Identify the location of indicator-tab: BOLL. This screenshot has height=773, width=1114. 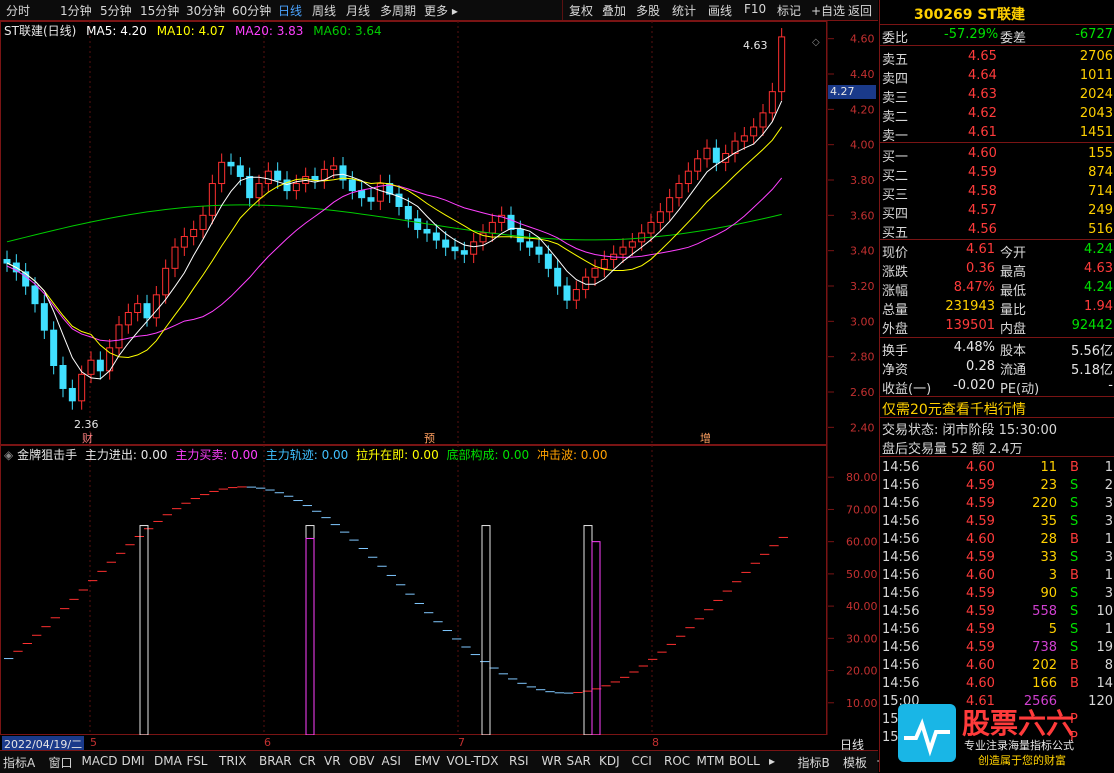
(744, 761).